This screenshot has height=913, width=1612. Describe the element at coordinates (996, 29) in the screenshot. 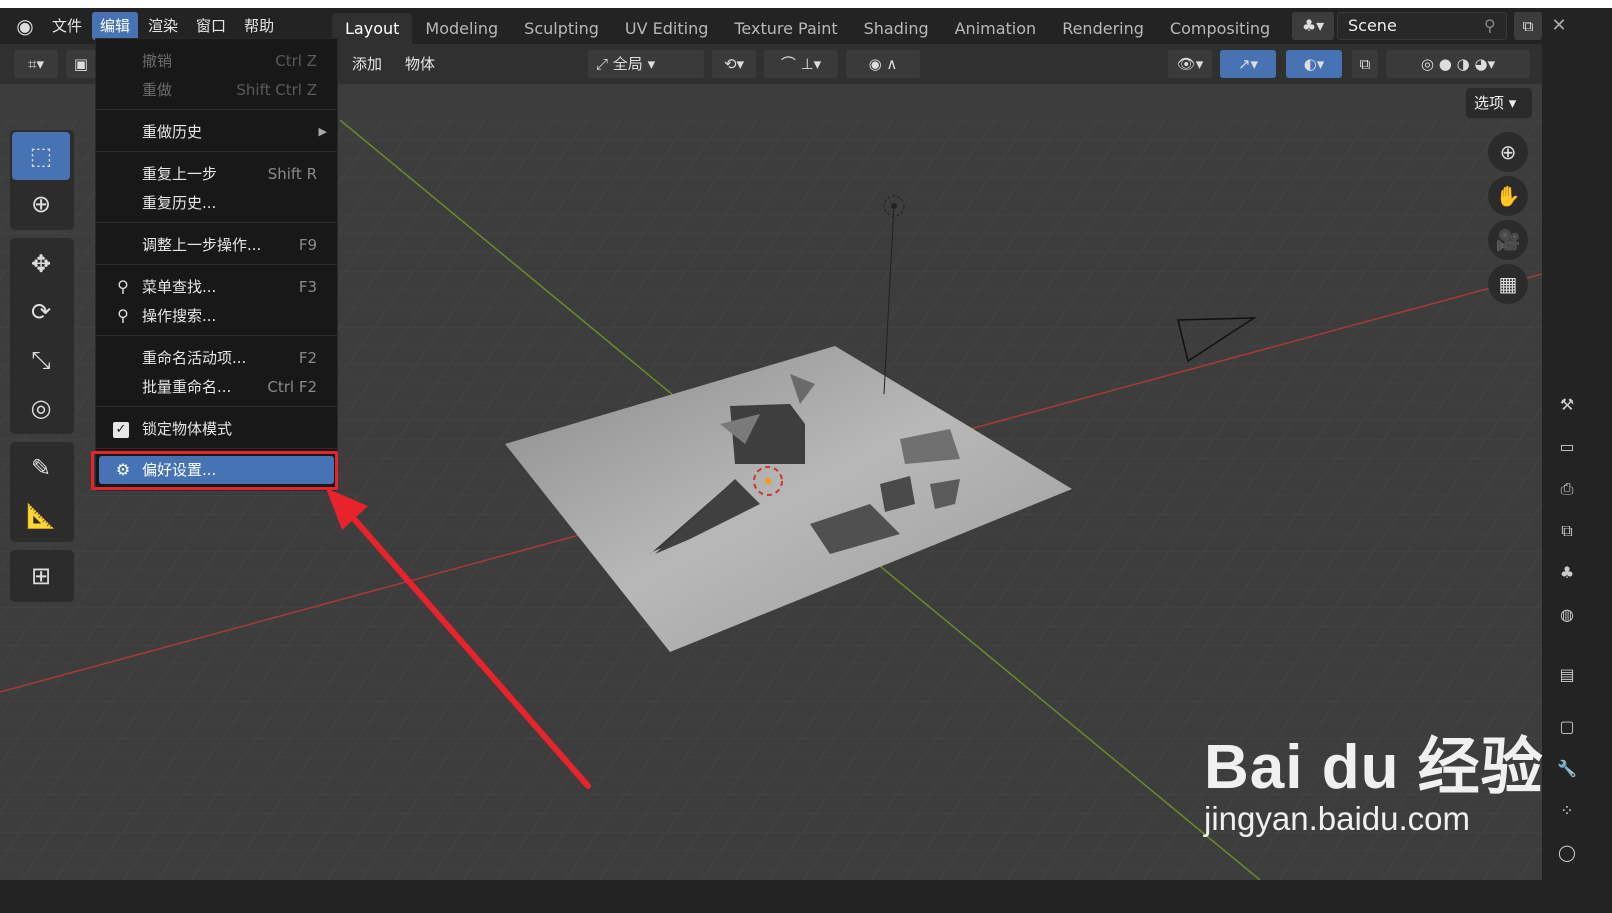

I see `tab-animation: Animation` at that location.